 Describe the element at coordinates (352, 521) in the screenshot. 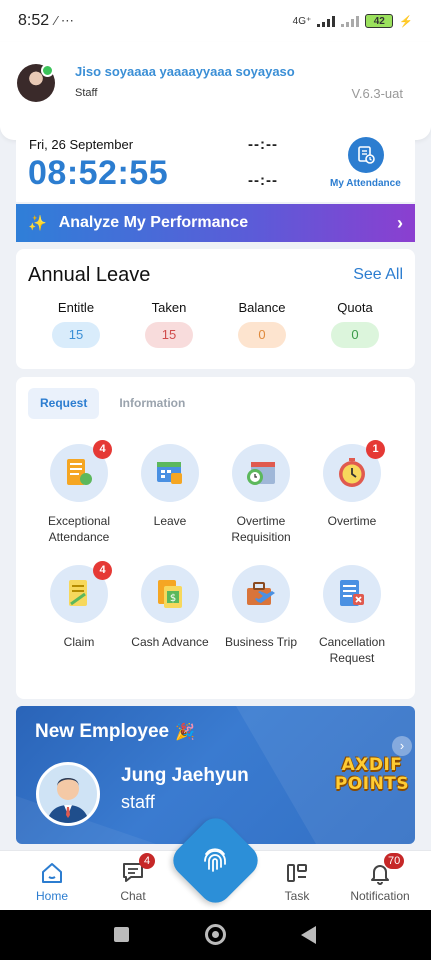

I see `overtime-label: Overtime` at that location.